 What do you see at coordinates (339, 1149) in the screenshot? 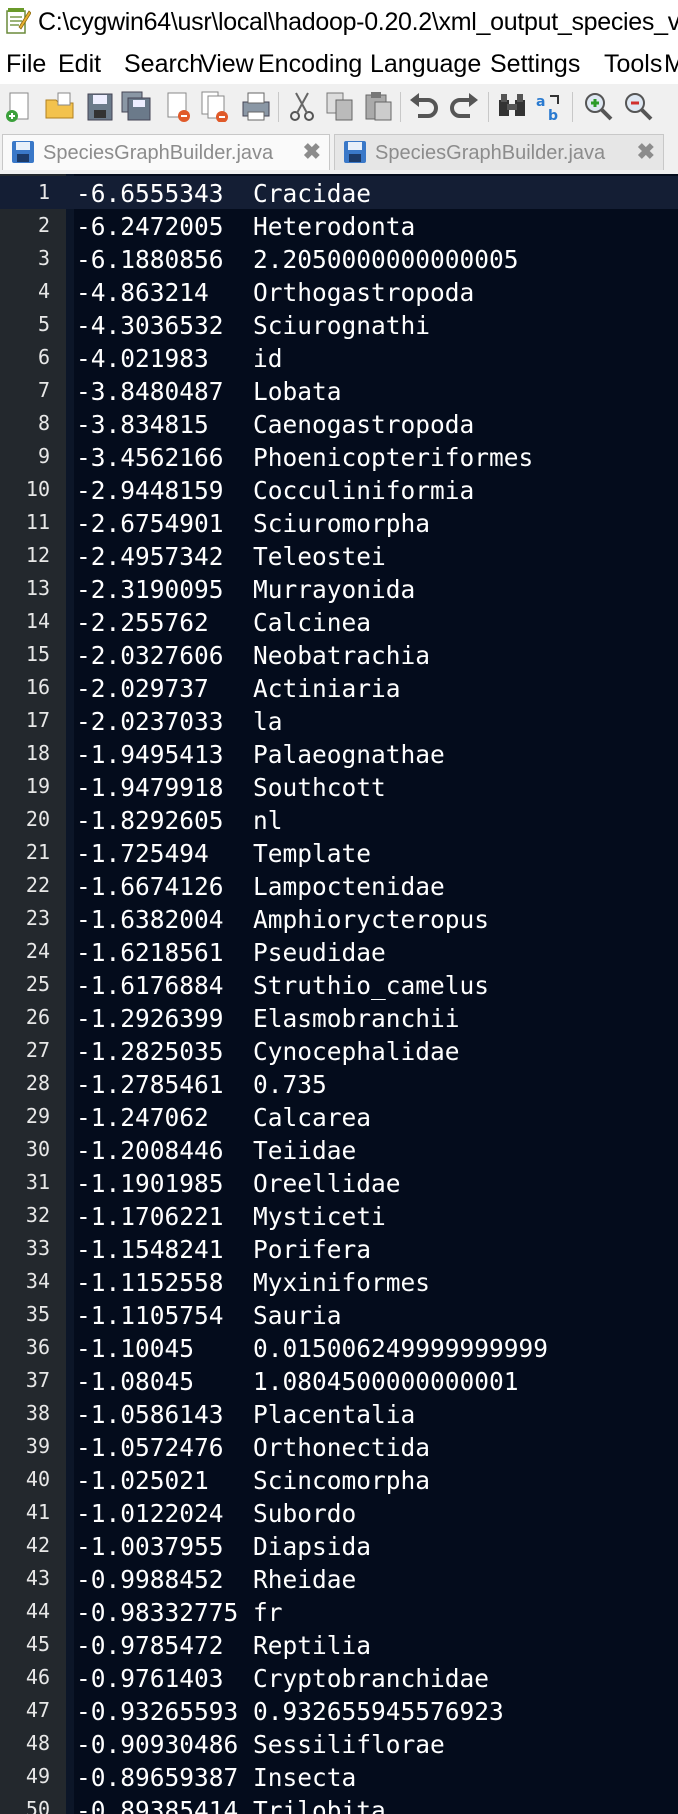
I see `editor-line: 30 -1.2008446 Teiidae` at bounding box center [339, 1149].